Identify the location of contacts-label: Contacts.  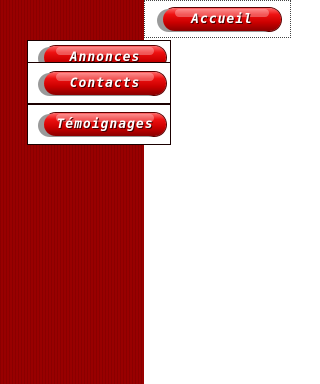
(105, 83).